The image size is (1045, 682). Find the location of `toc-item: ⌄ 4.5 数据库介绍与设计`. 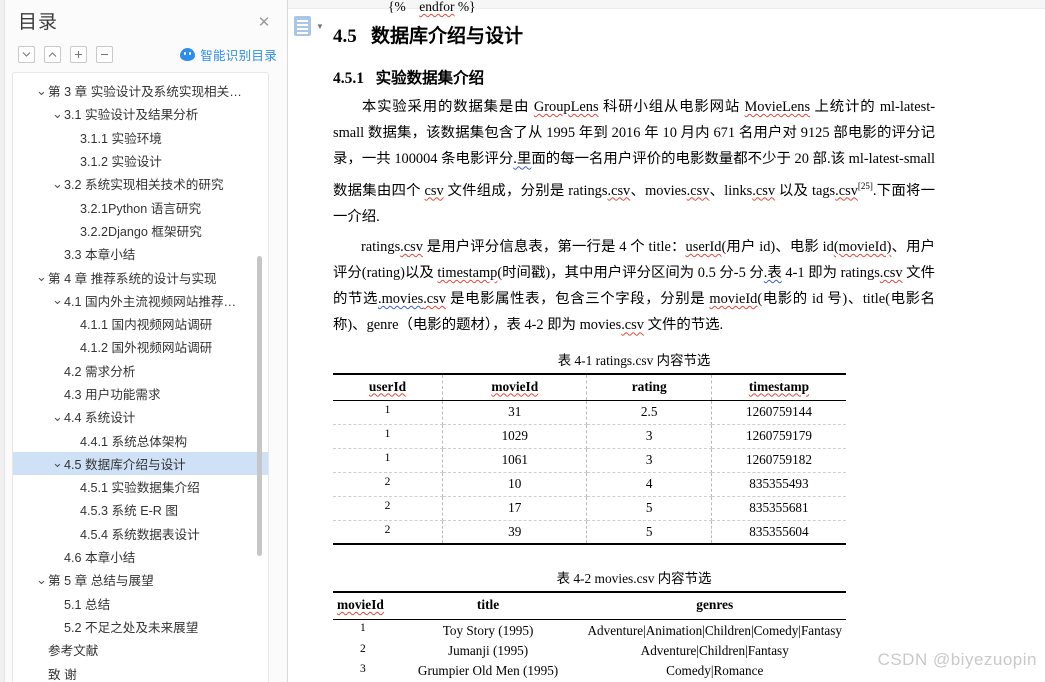

toc-item: ⌄ 4.5 数据库介绍与设计 is located at coordinates (140, 463).